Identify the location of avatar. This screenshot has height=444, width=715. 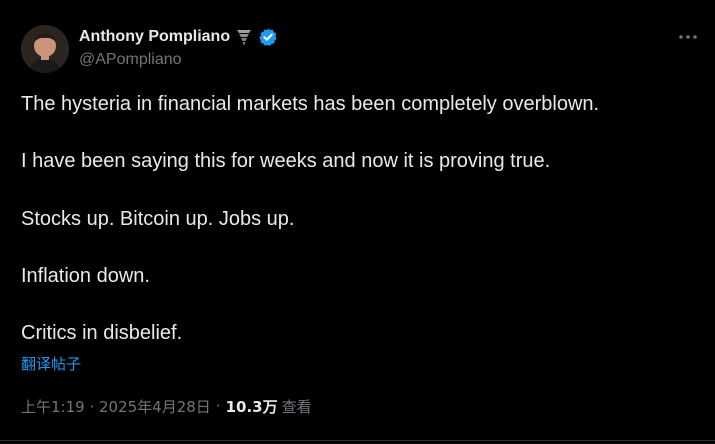
(45, 49).